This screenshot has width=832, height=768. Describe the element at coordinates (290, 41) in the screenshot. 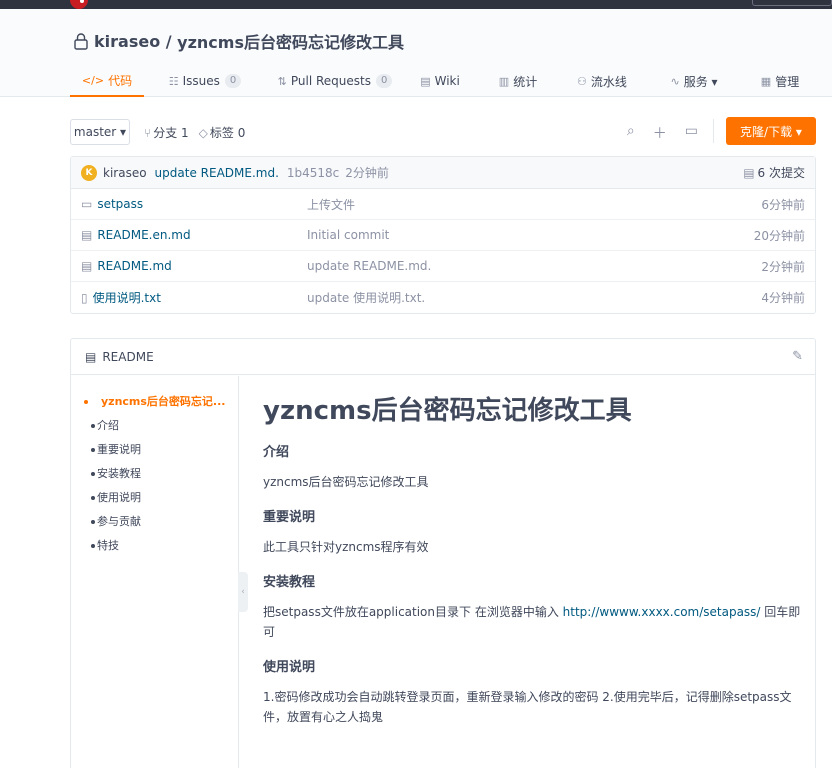

I see `repo-name-link: yzncms后台密码忘记修改工具` at that location.